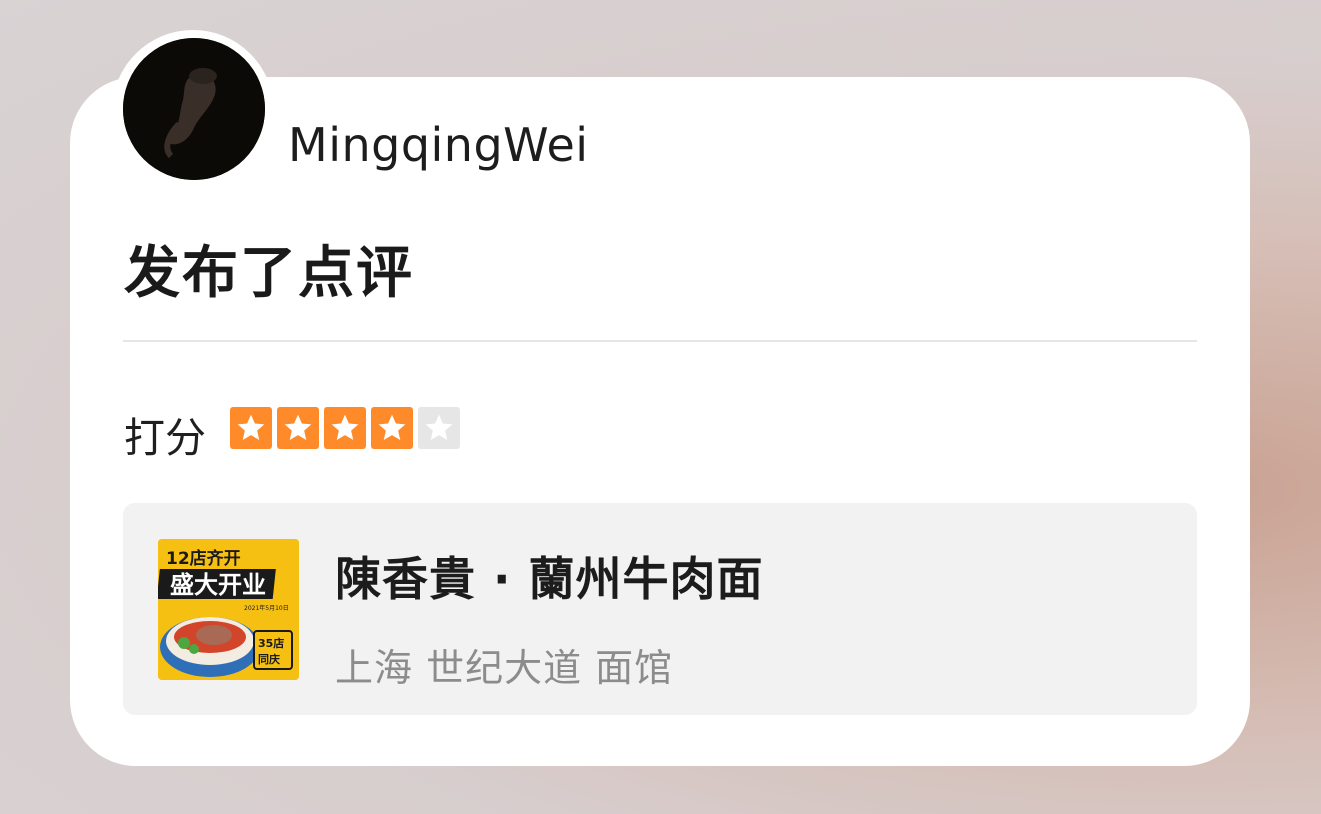 The image size is (1321, 814). Describe the element at coordinates (549, 579) in the screenshot. I see `shop-name: 陳香貴 · 蘭州牛肉面` at that location.